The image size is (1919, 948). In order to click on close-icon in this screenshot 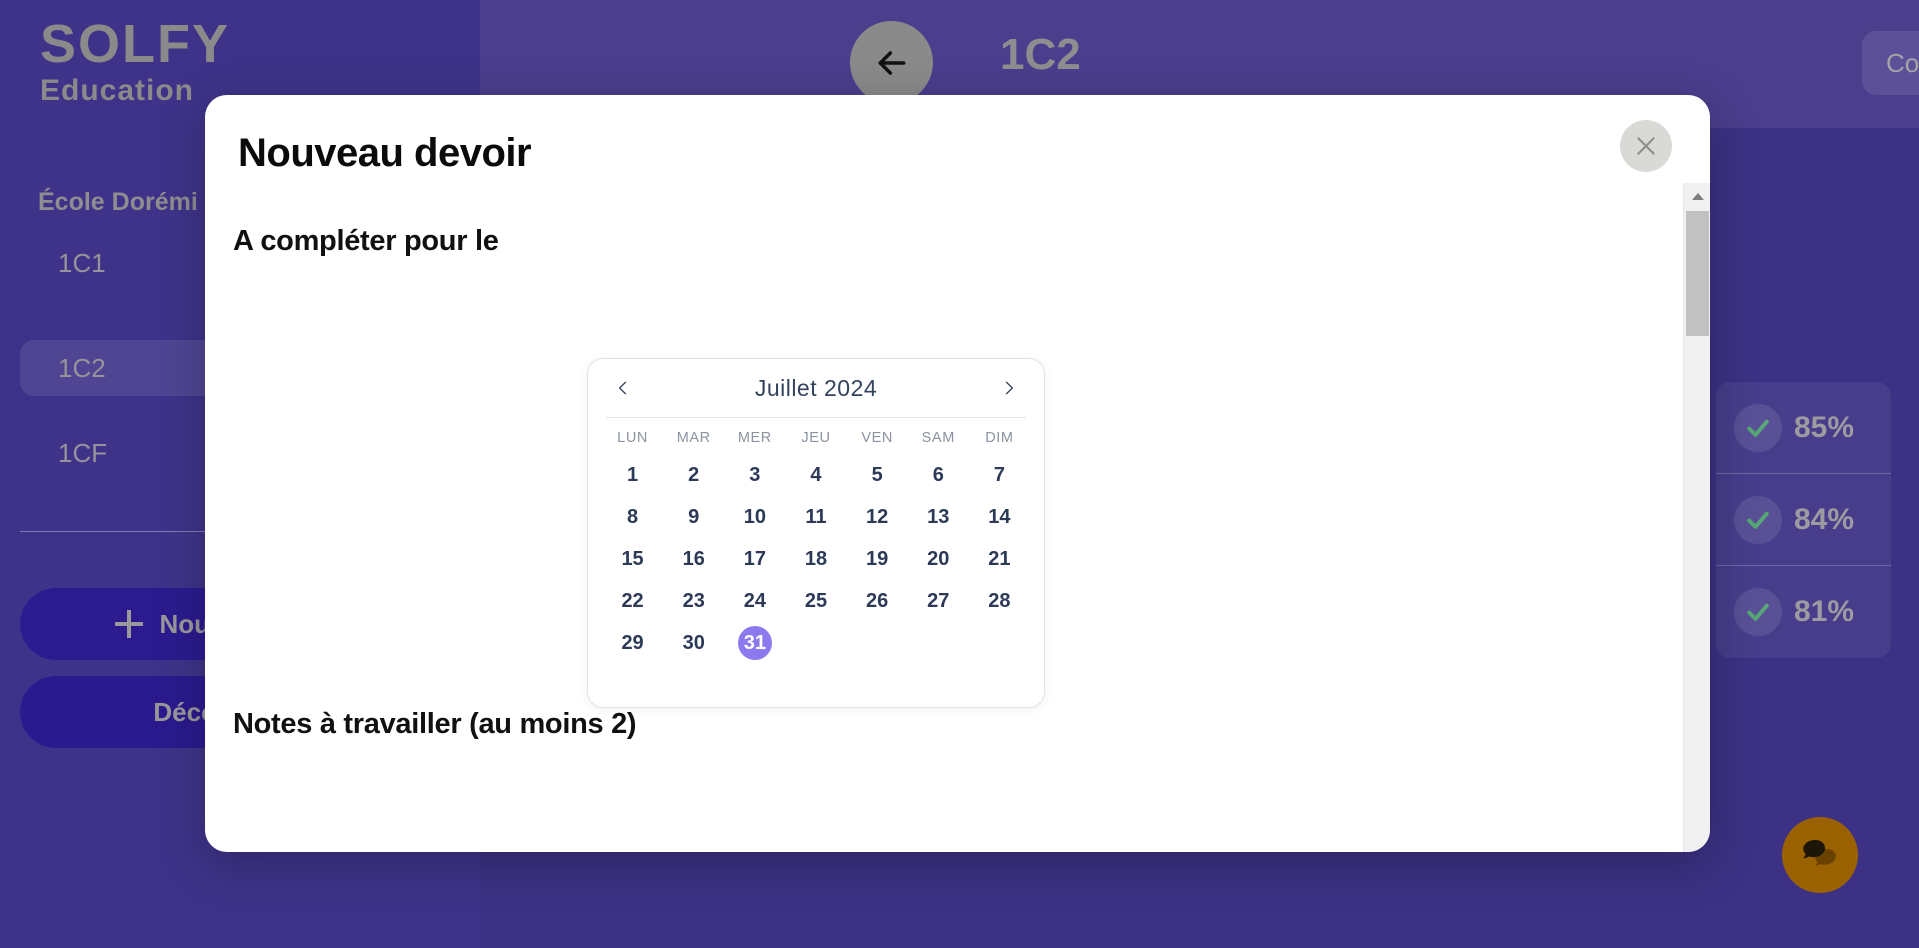, I will do `click(1646, 146)`.